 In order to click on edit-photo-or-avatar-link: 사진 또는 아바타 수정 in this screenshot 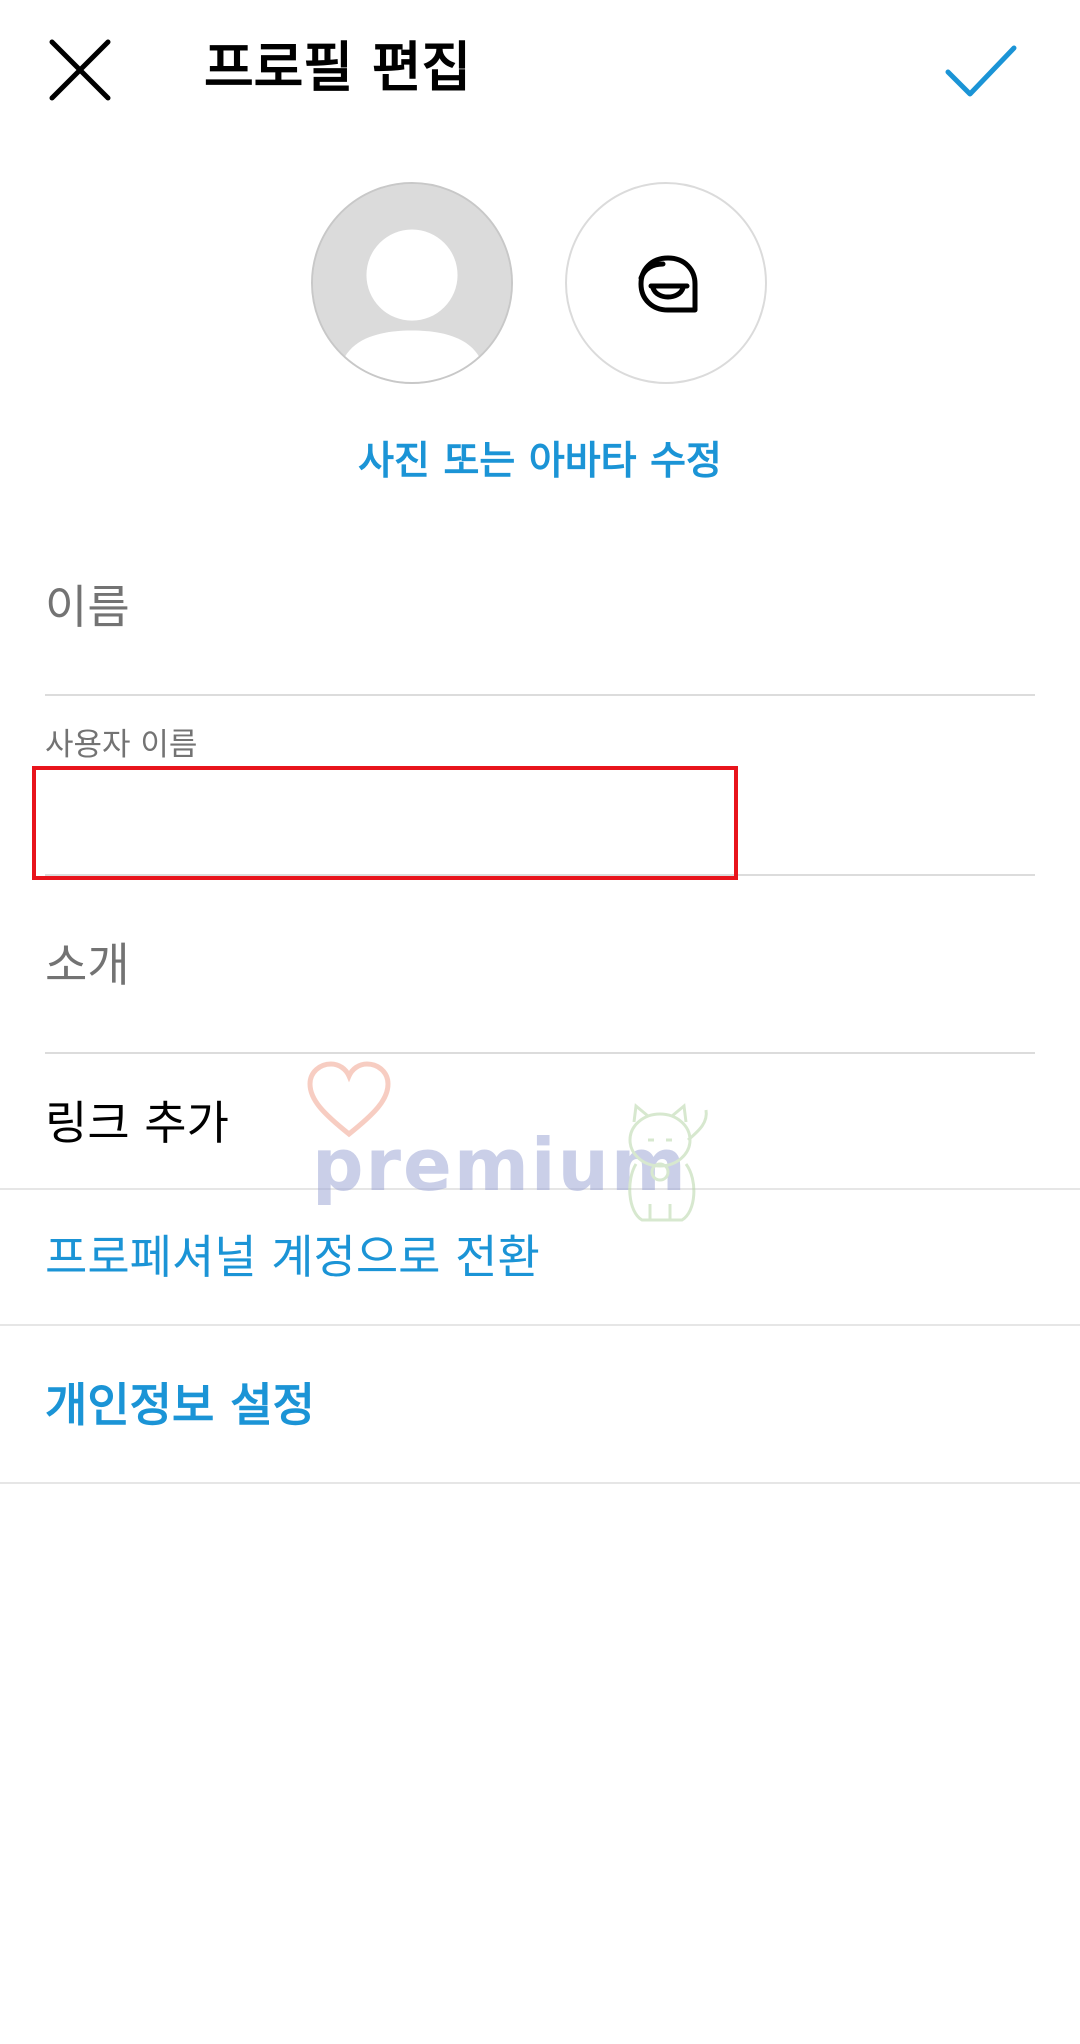, I will do `click(540, 462)`.